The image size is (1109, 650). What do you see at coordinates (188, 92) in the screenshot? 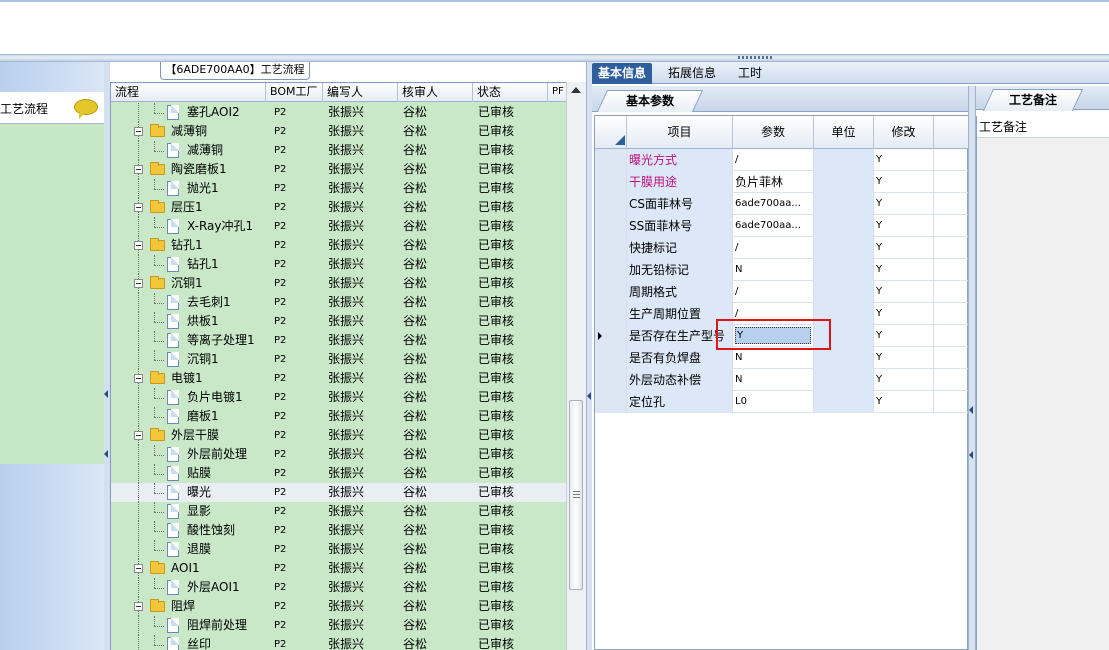
I see `col-header-flow: 流程` at bounding box center [188, 92].